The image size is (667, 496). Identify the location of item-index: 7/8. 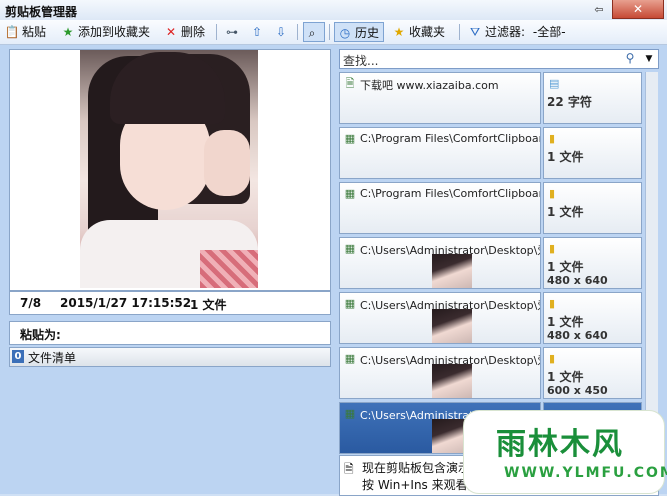
(31, 303).